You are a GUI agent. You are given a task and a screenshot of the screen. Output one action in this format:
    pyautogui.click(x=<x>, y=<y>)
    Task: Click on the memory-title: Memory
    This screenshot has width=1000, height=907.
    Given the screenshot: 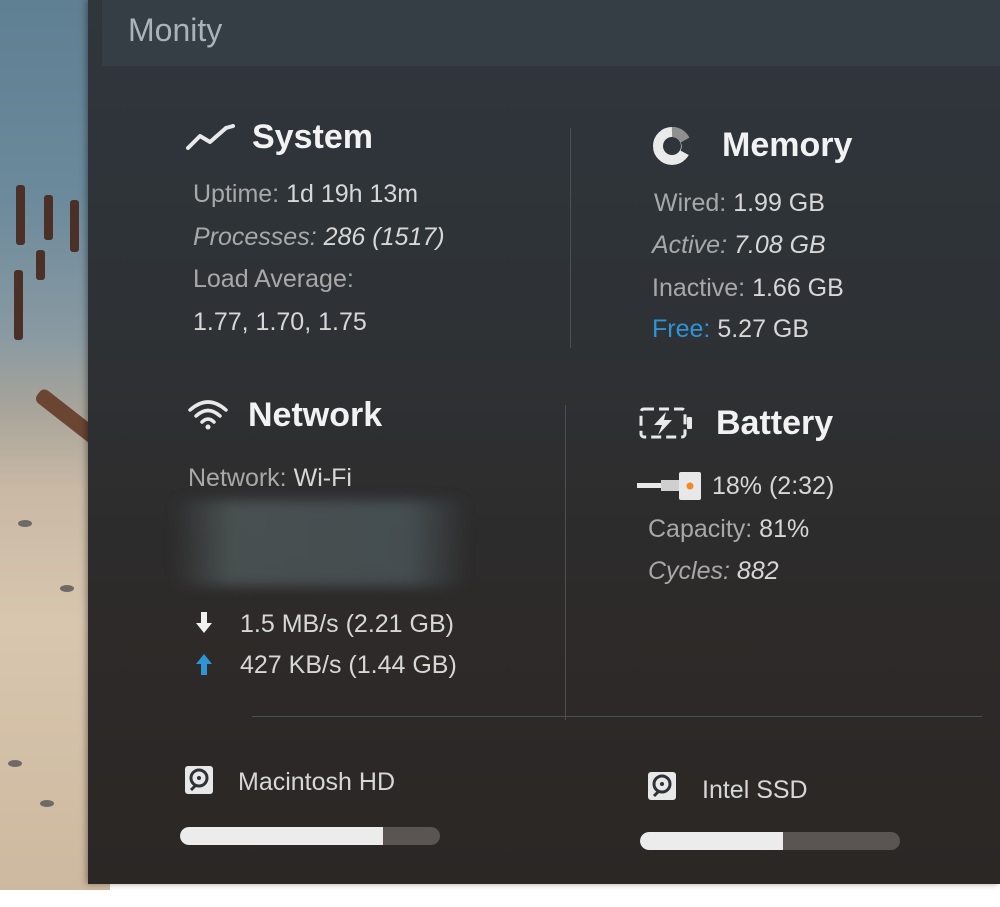 What is the action you would take?
    pyautogui.click(x=787, y=145)
    